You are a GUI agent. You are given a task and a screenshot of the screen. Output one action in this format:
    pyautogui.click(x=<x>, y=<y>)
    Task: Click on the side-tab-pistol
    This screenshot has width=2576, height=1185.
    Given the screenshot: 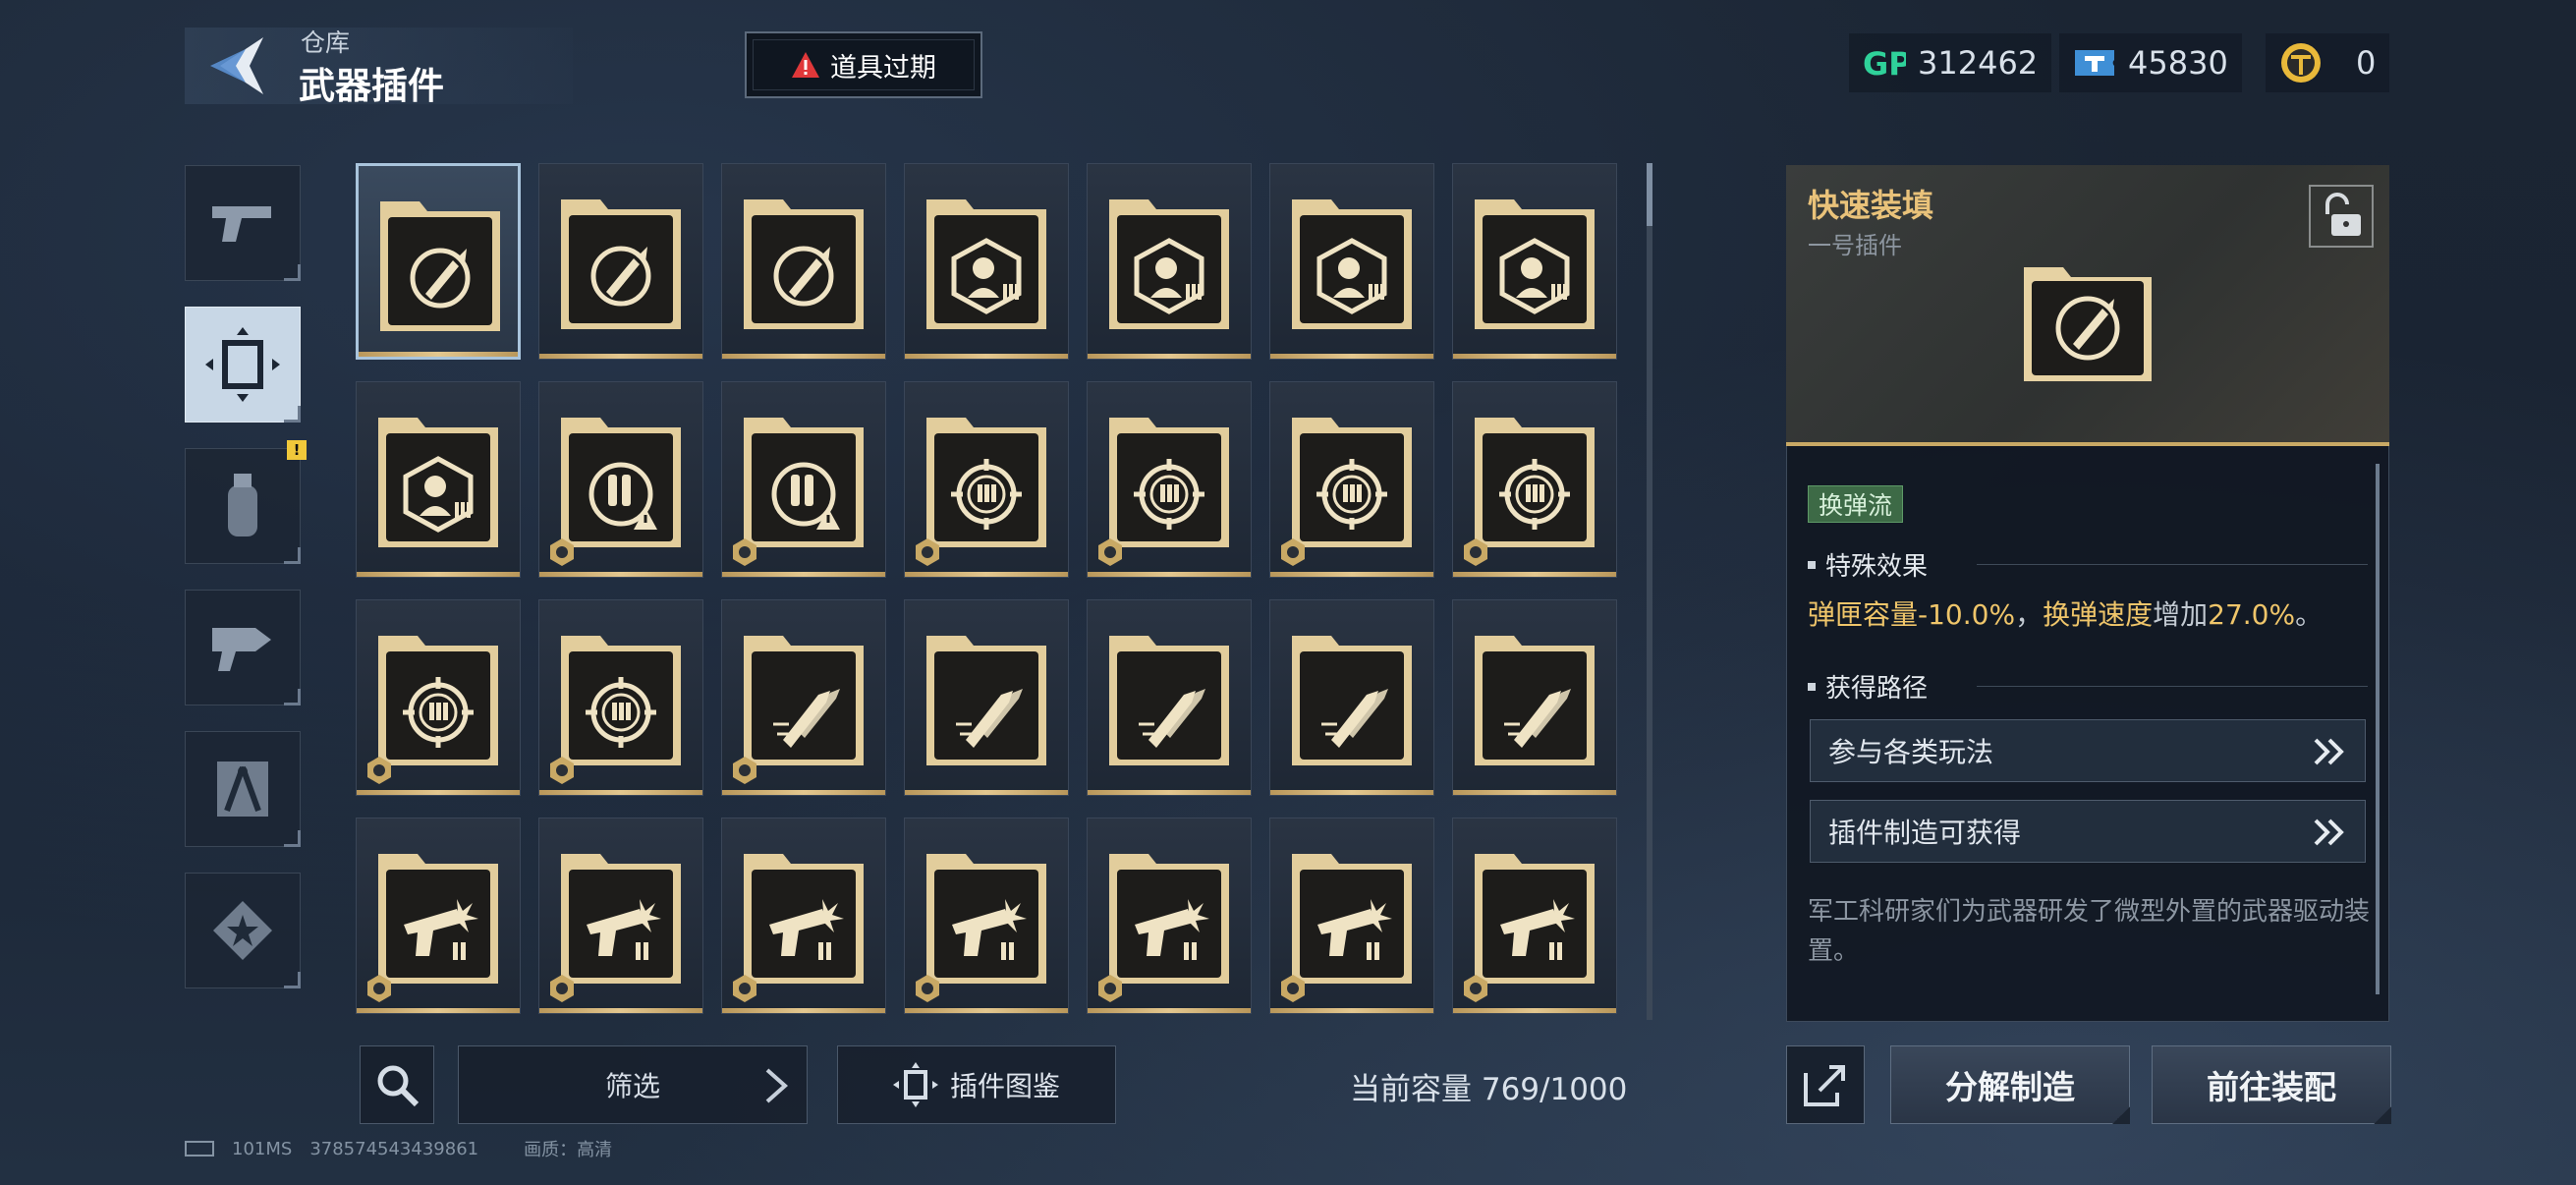 What is the action you would take?
    pyautogui.click(x=243, y=223)
    